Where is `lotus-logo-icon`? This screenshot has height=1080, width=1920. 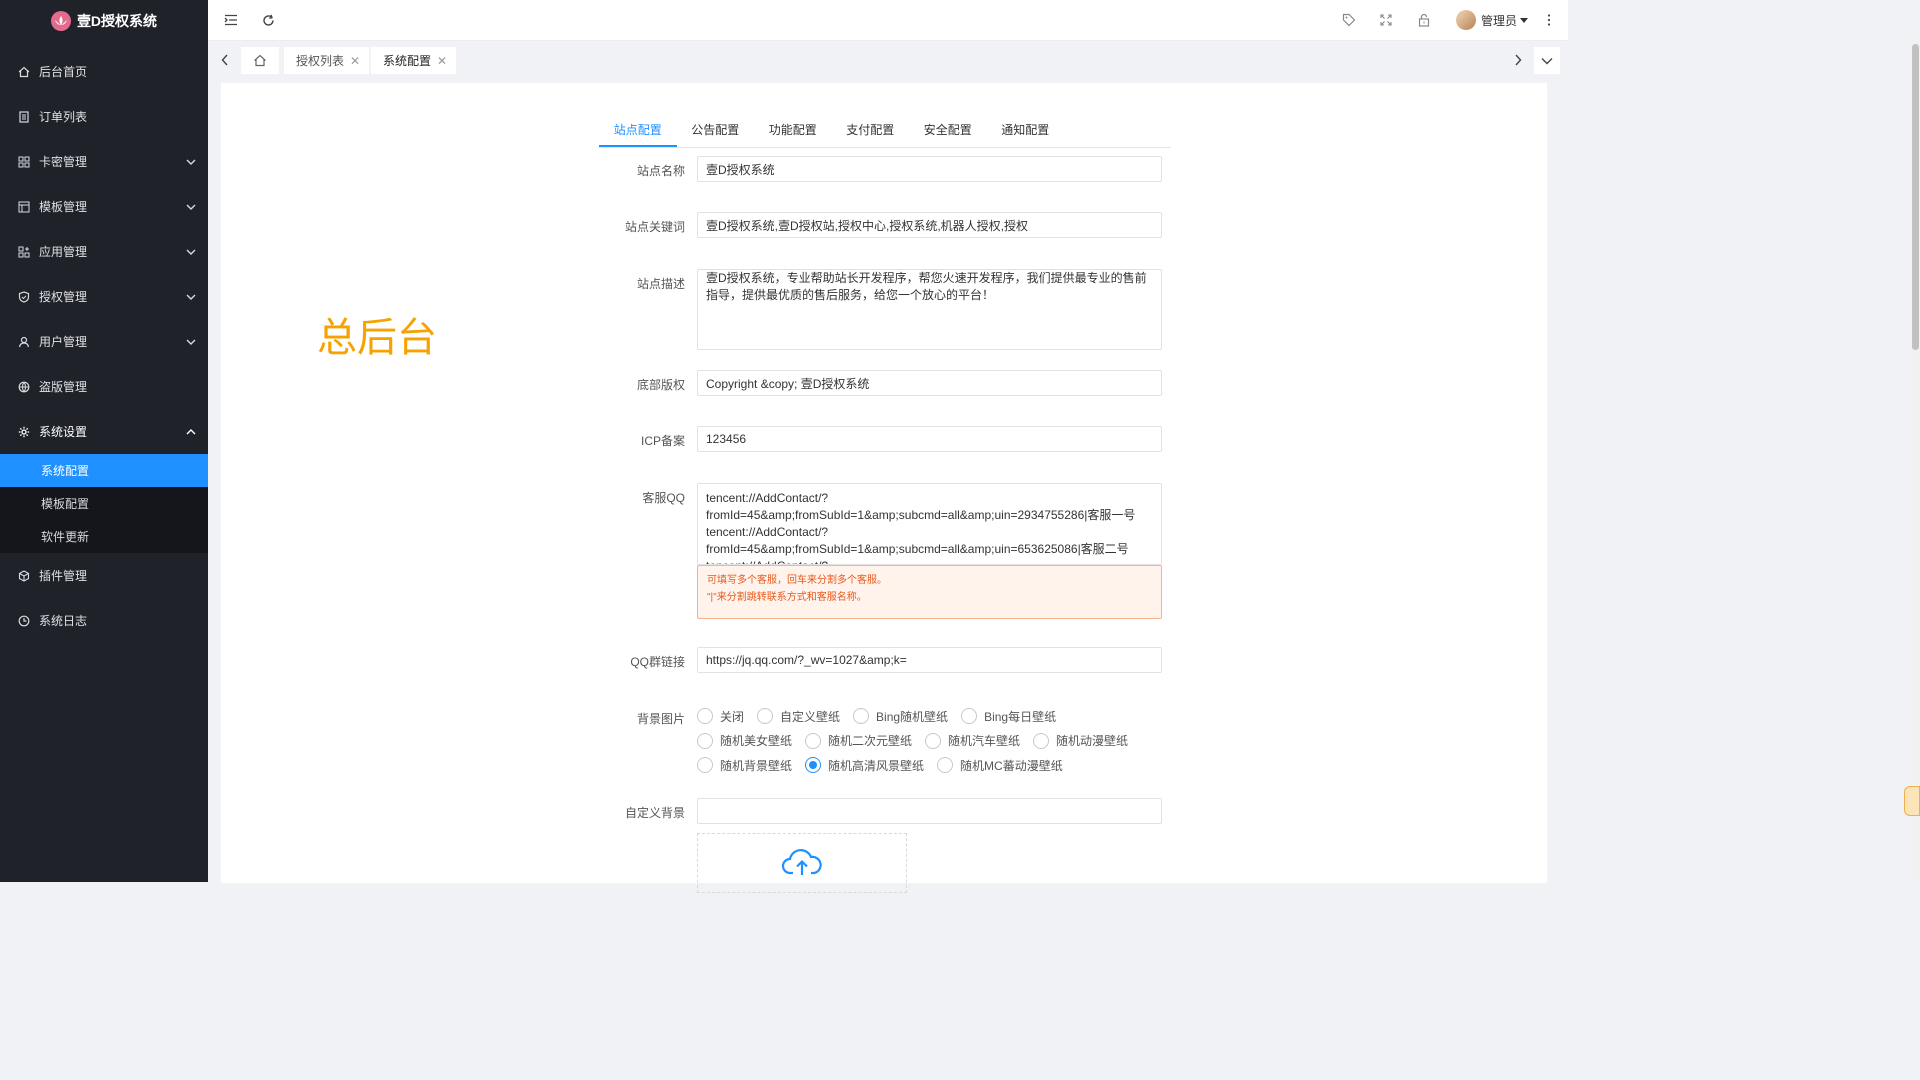
lotus-logo-icon is located at coordinates (60, 20).